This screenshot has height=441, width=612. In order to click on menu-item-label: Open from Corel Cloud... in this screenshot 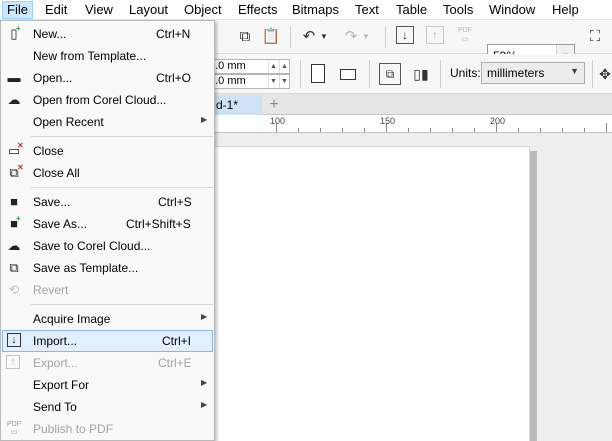, I will do `click(100, 100)`.